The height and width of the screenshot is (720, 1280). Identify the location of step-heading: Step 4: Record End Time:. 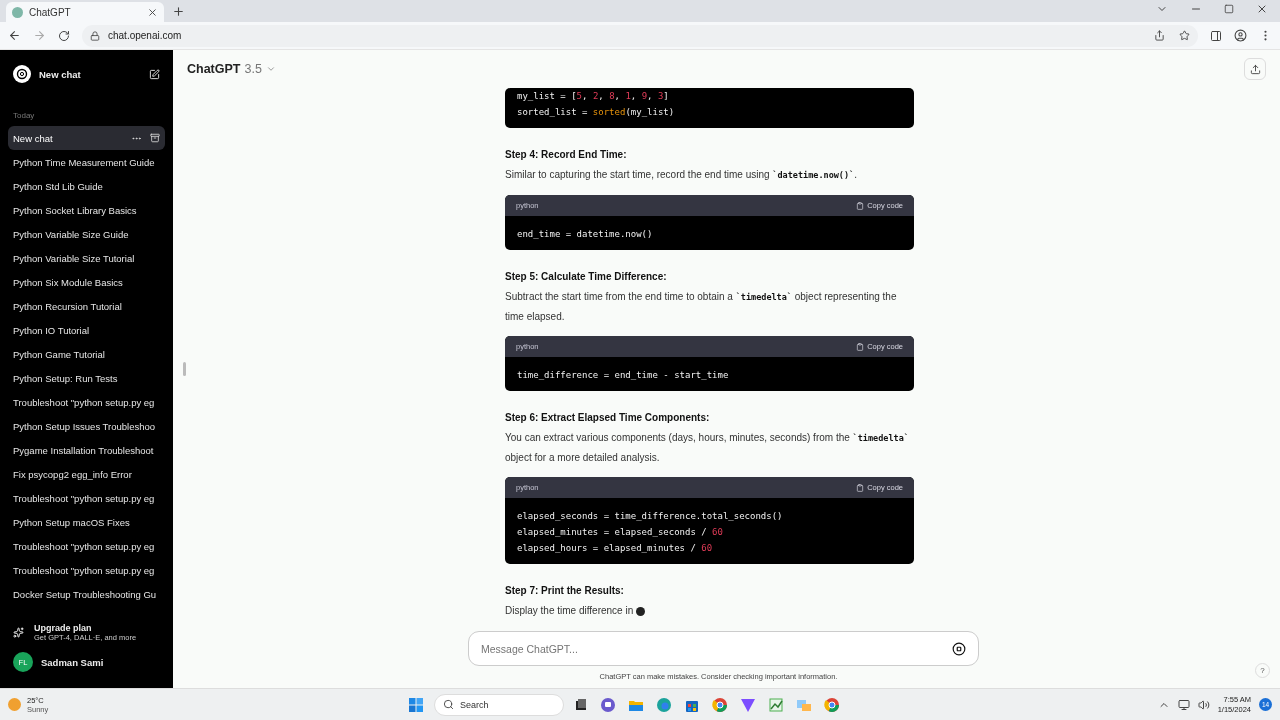
(566, 155).